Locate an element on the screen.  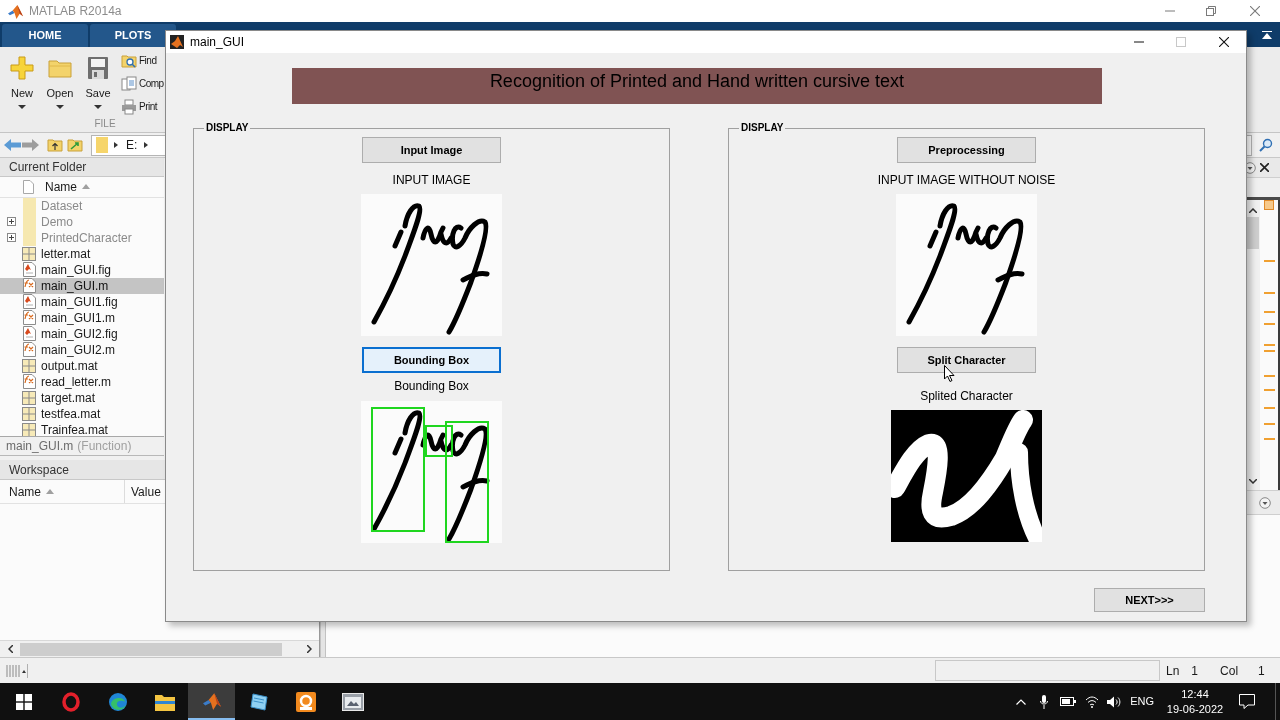
folder-up-icon is located at coordinates (55, 145).